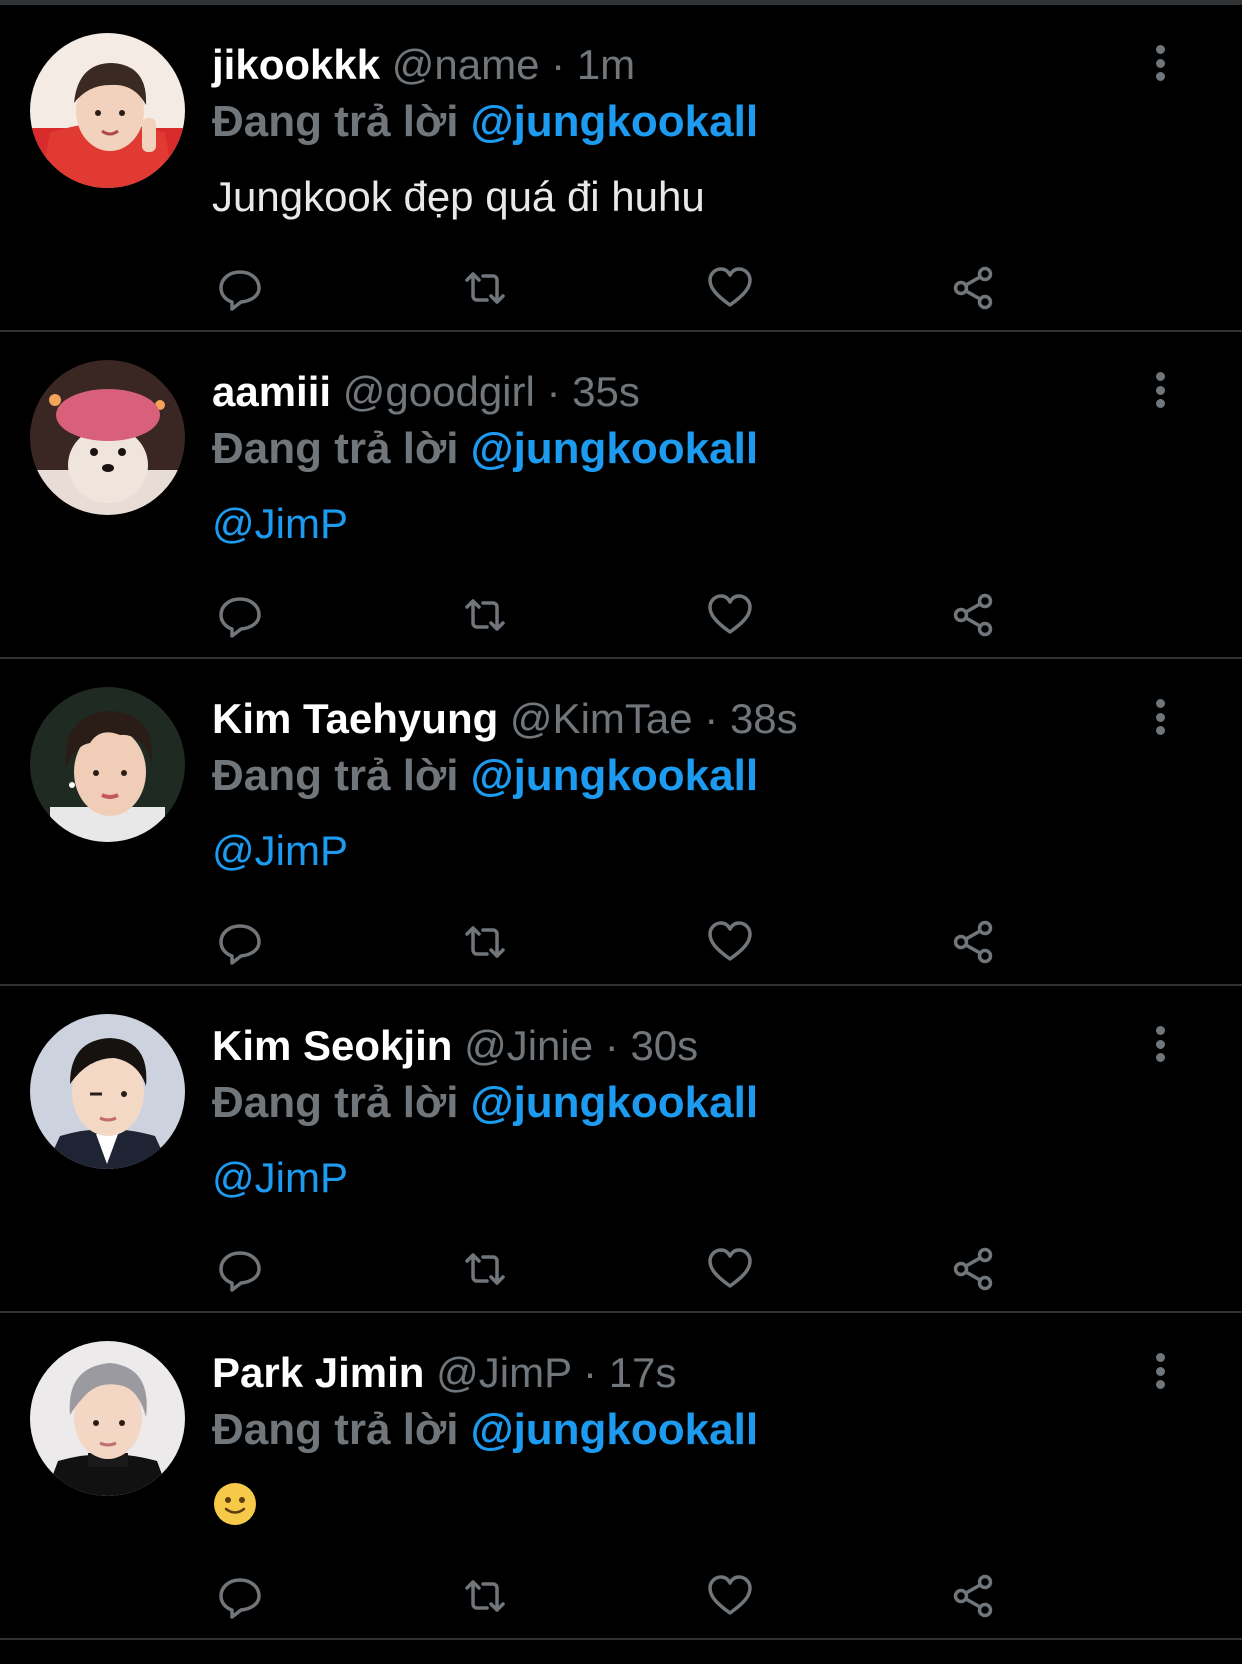  Describe the element at coordinates (764, 718) in the screenshot. I see `timestamp: 38s` at that location.